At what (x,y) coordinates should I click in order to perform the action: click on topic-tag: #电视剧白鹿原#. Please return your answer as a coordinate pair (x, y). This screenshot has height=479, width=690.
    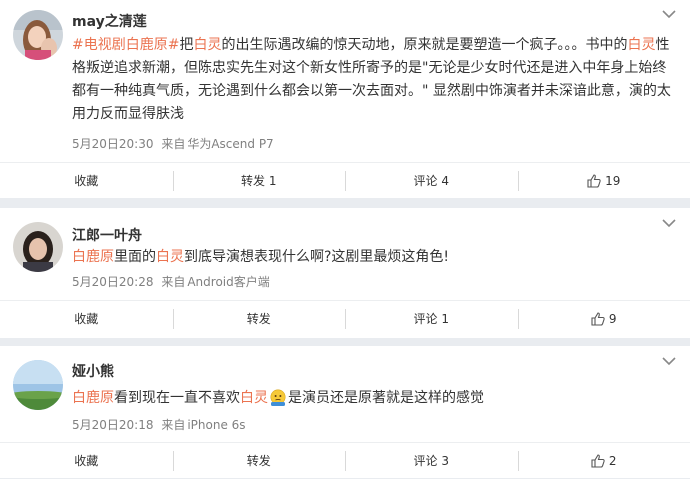
    Looking at the image, I should click on (125, 45).